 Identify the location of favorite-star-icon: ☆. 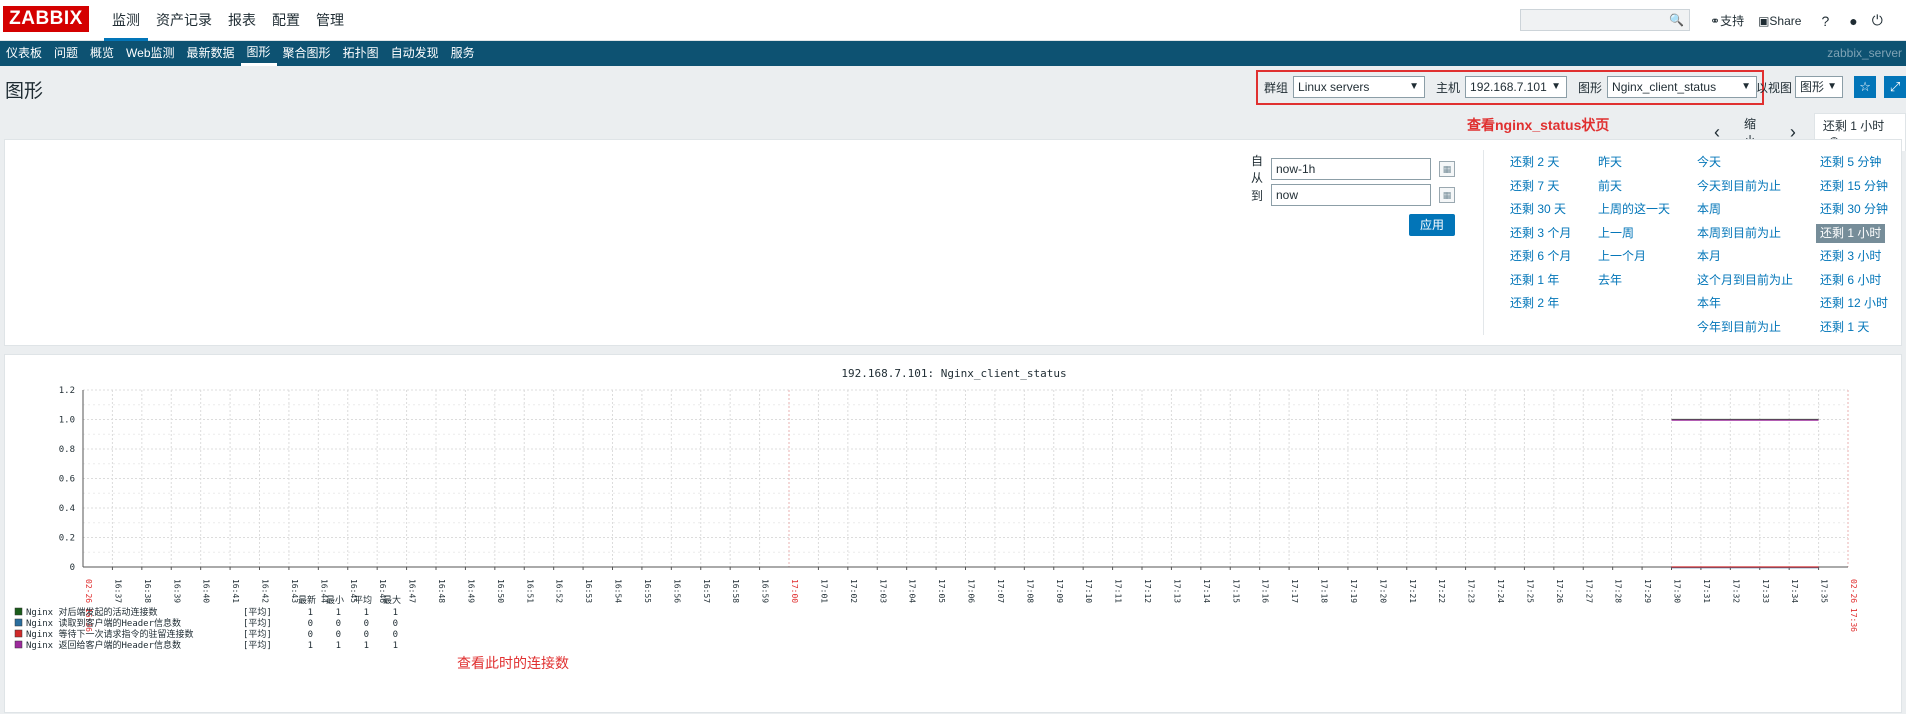
(1865, 87).